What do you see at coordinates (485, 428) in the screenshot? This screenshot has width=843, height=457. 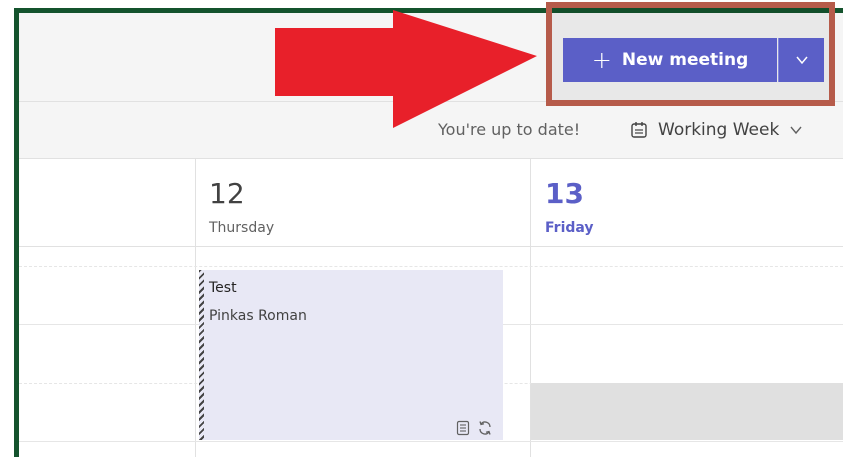 I see `recurring-icon` at bounding box center [485, 428].